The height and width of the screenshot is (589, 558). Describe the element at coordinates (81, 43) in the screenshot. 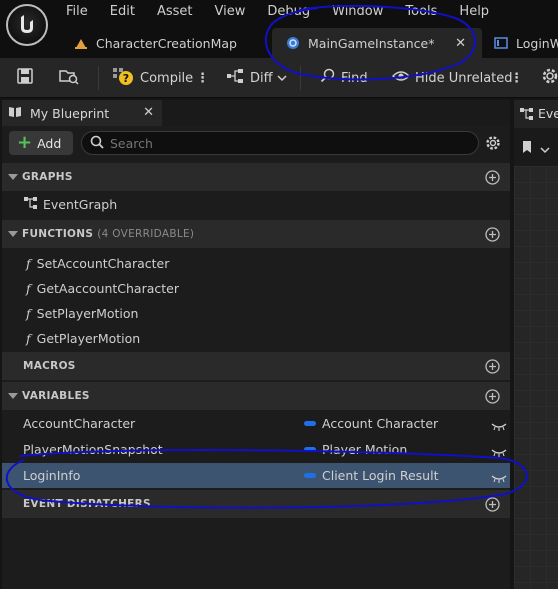

I see `level-icon` at that location.